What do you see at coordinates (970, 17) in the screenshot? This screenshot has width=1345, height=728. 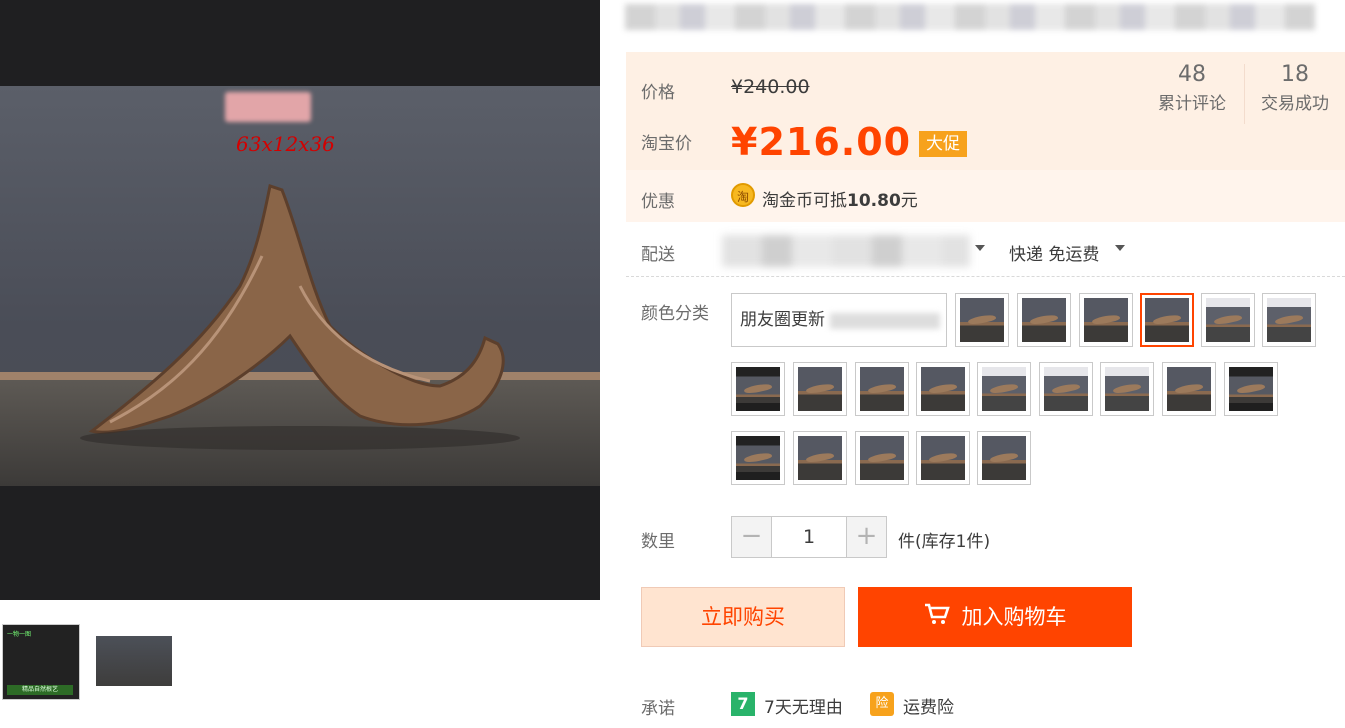 I see `product-title-blurred` at bounding box center [970, 17].